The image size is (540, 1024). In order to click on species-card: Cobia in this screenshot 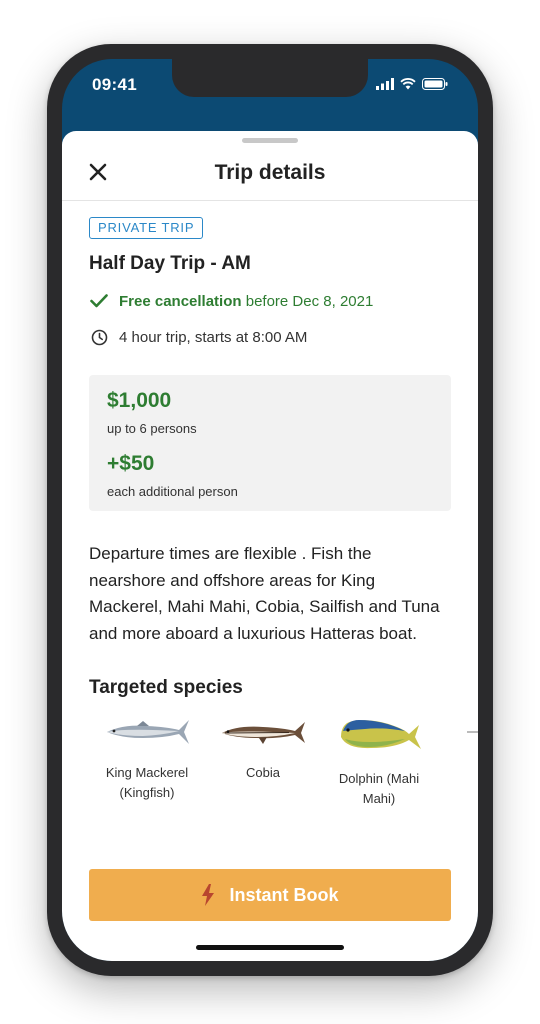, I will do `click(263, 762)`.